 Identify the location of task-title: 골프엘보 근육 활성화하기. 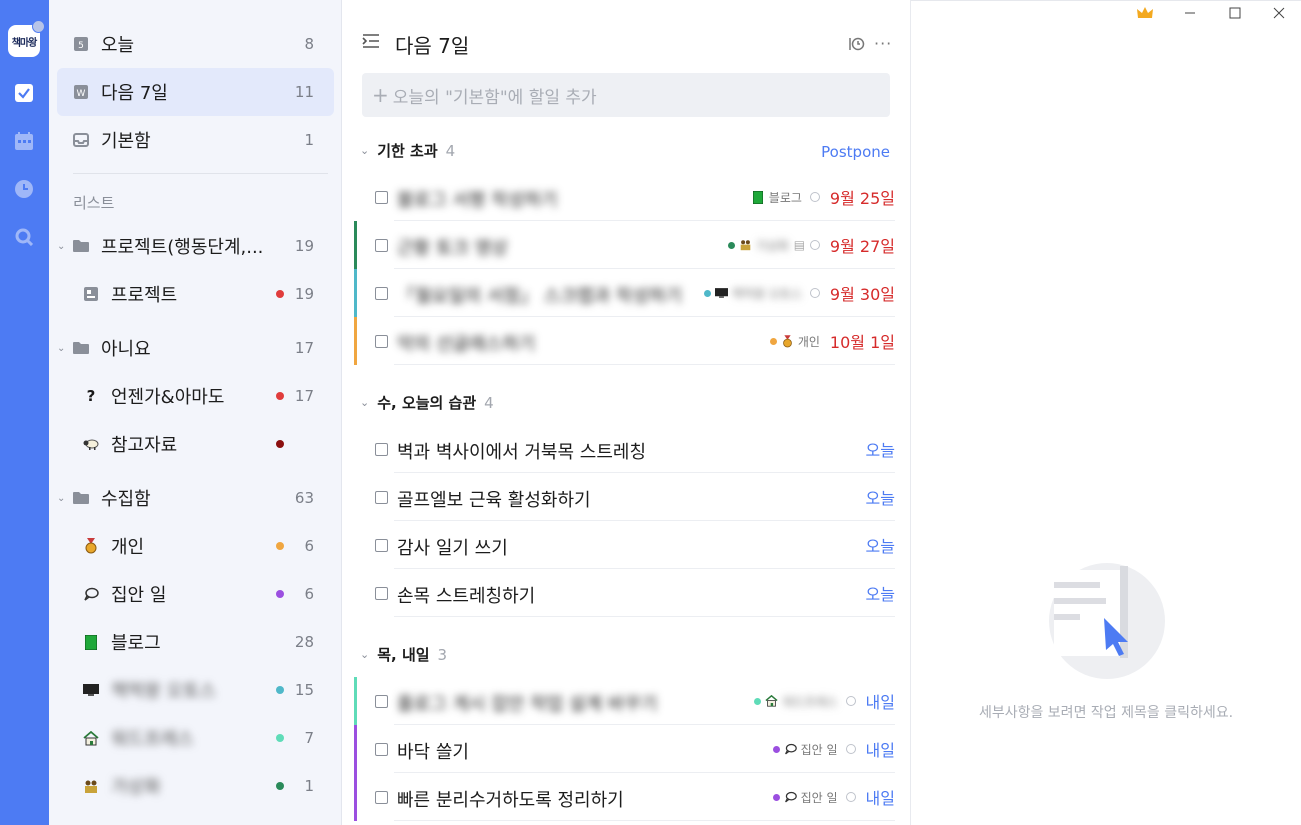
(494, 499).